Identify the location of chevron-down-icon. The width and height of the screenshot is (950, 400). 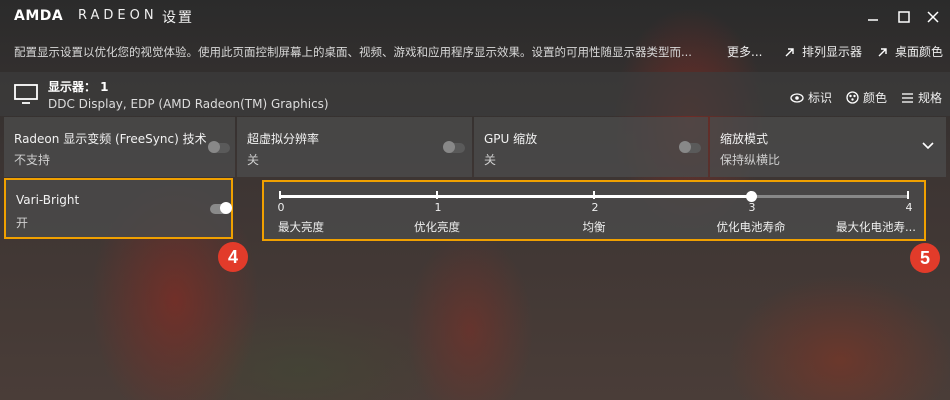
(928, 146).